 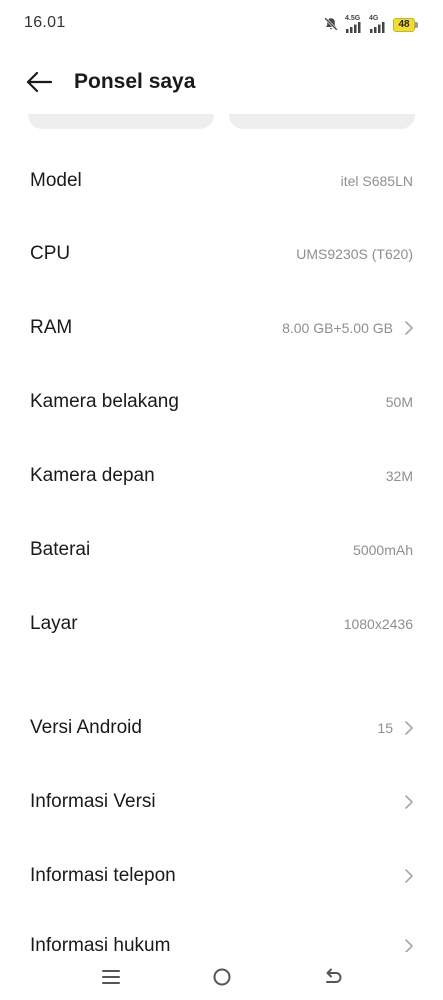 What do you see at coordinates (221, 802) in the screenshot?
I see `info-row-version-info: Informasi Versi` at bounding box center [221, 802].